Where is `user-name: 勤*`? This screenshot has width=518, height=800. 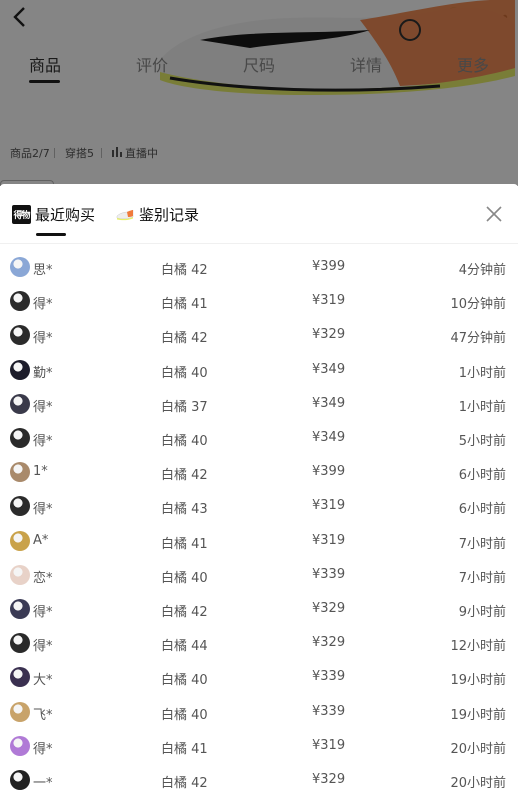
user-name: 勤* is located at coordinates (43, 373).